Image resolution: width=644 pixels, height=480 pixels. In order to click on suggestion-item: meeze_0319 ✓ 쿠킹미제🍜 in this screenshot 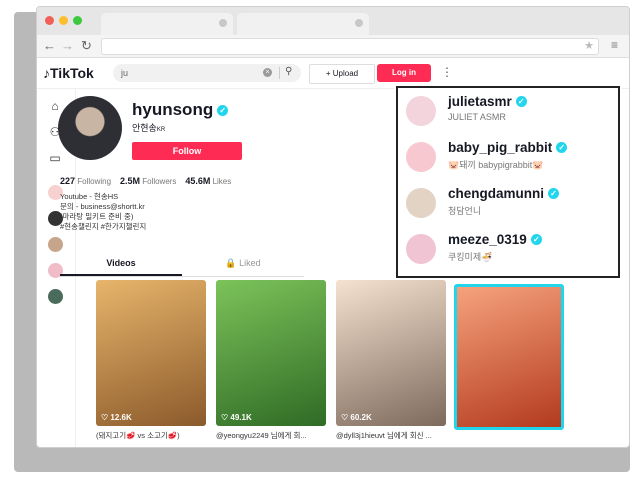, I will do `click(509, 252)`.